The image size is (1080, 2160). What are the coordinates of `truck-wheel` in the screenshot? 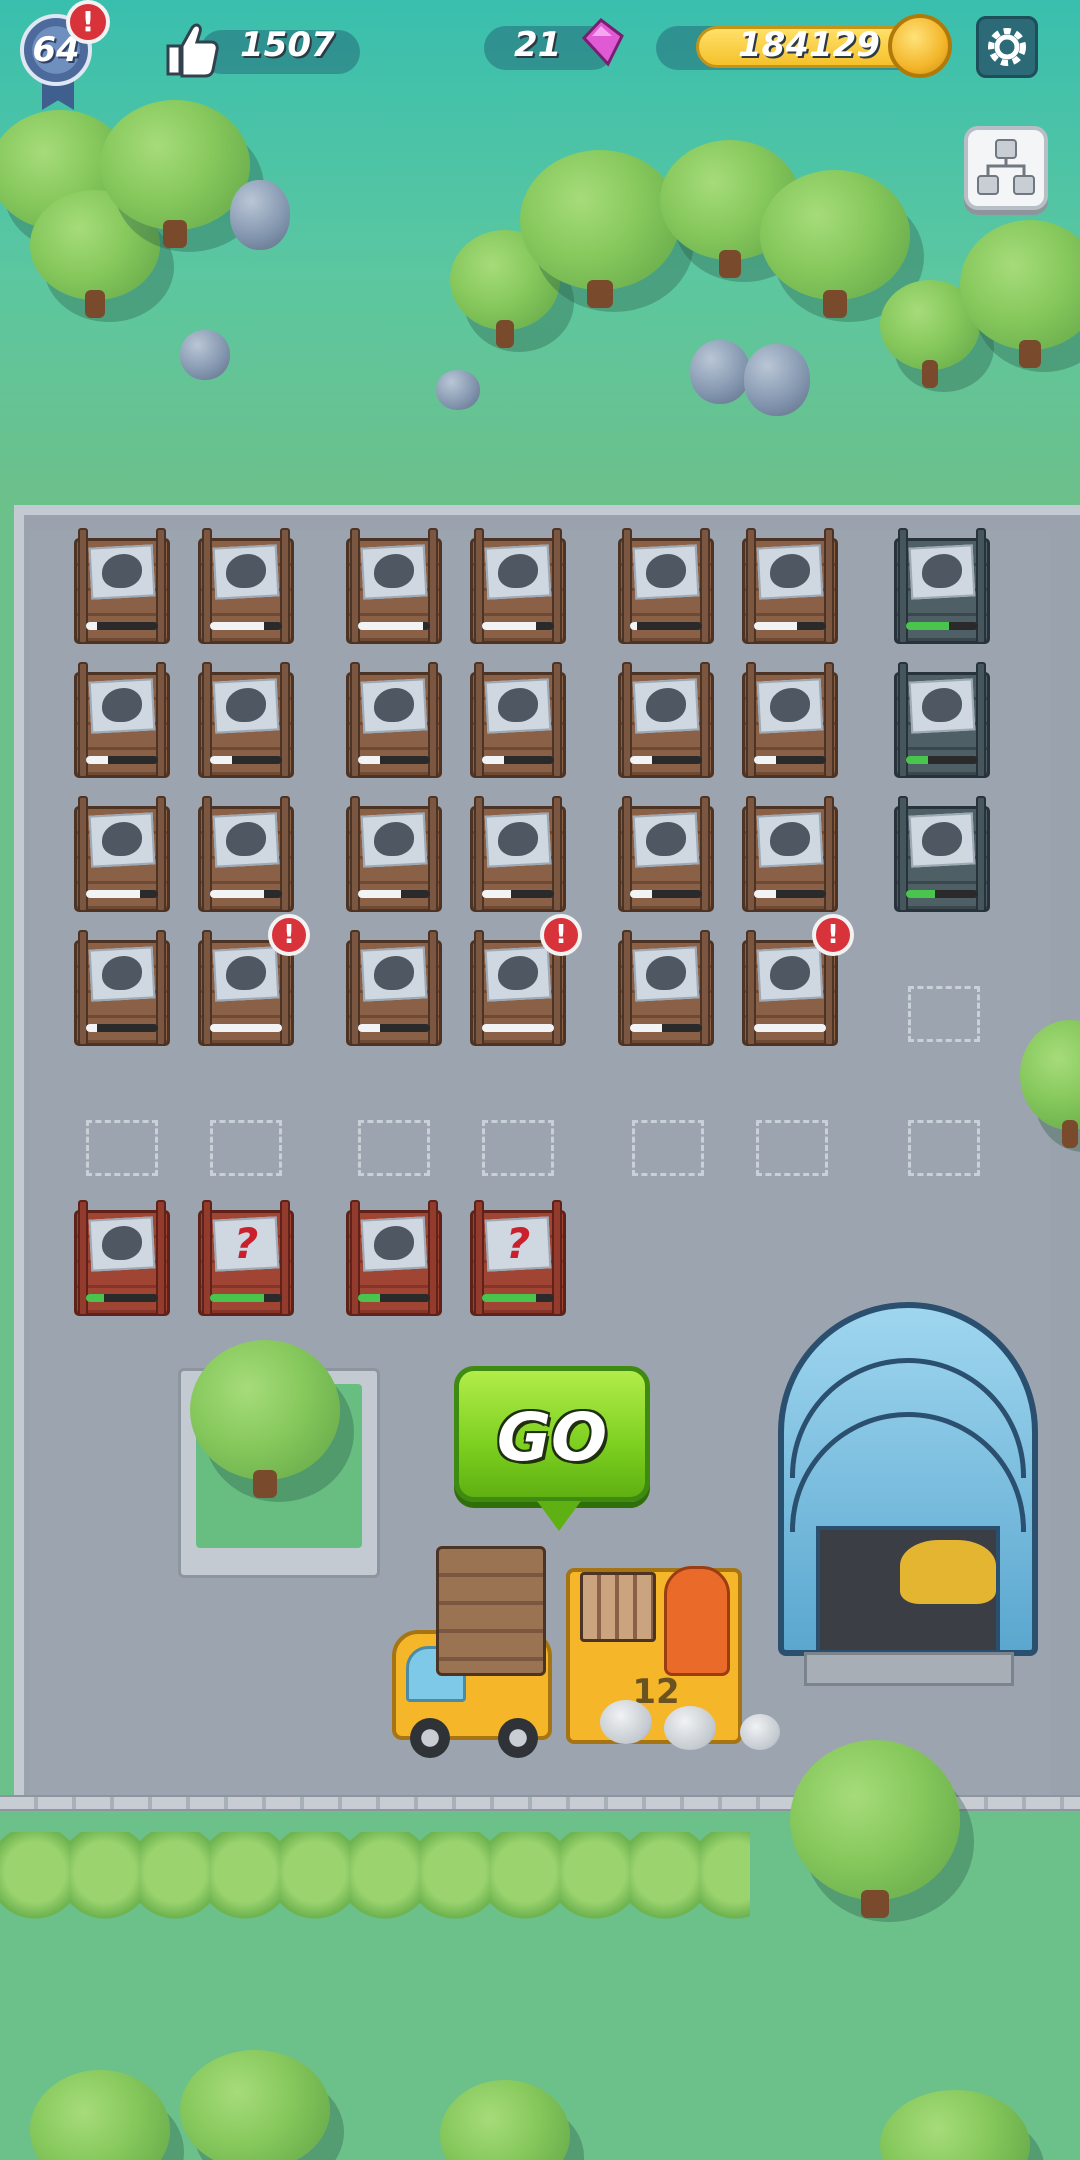 It's located at (430, 1738).